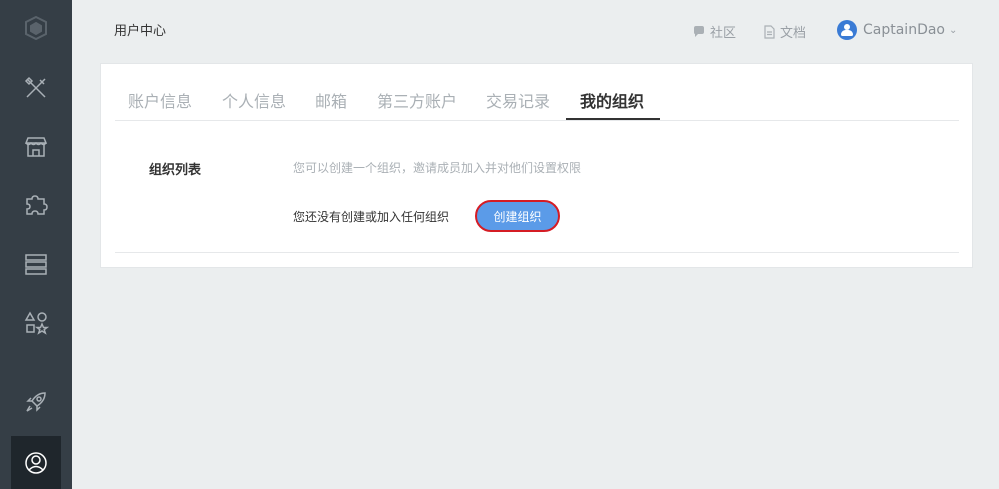 The height and width of the screenshot is (489, 999). I want to click on chevron-down-icon: ⌄, so click(953, 30).